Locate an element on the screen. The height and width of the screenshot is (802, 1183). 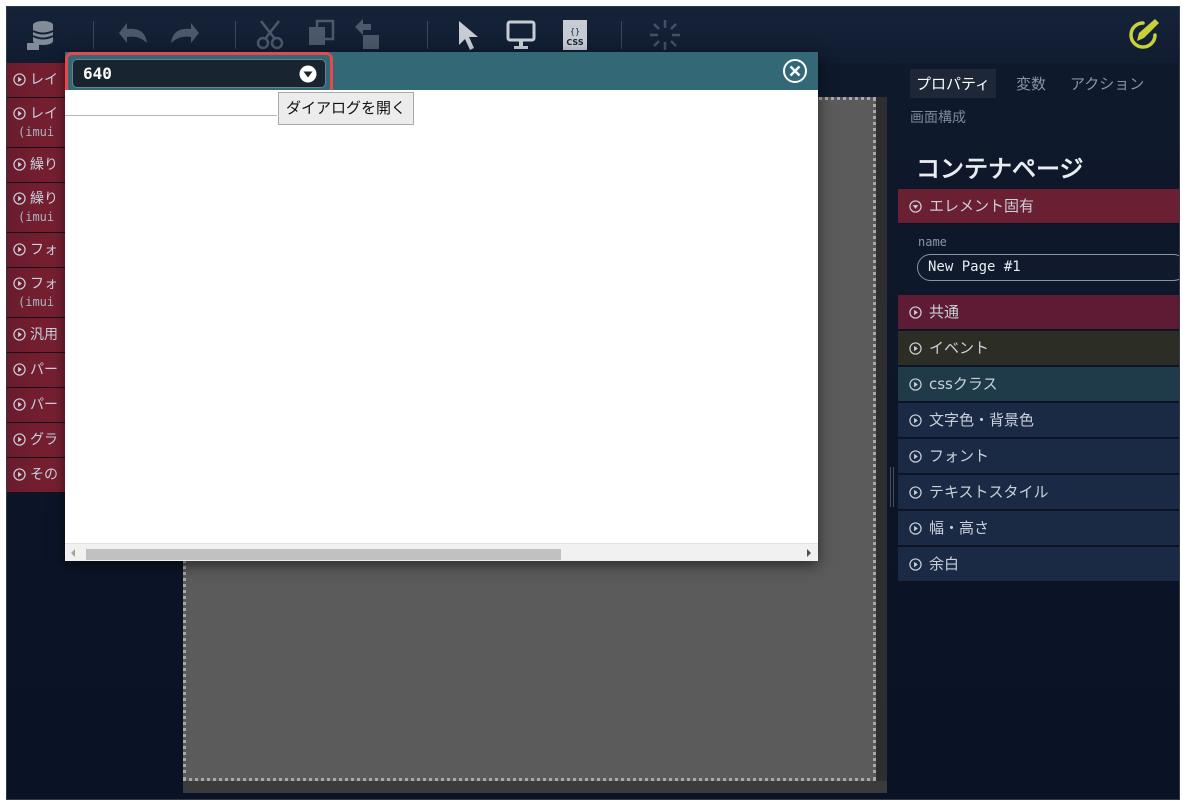
css-file-icon: {} CSS is located at coordinates (575, 35).